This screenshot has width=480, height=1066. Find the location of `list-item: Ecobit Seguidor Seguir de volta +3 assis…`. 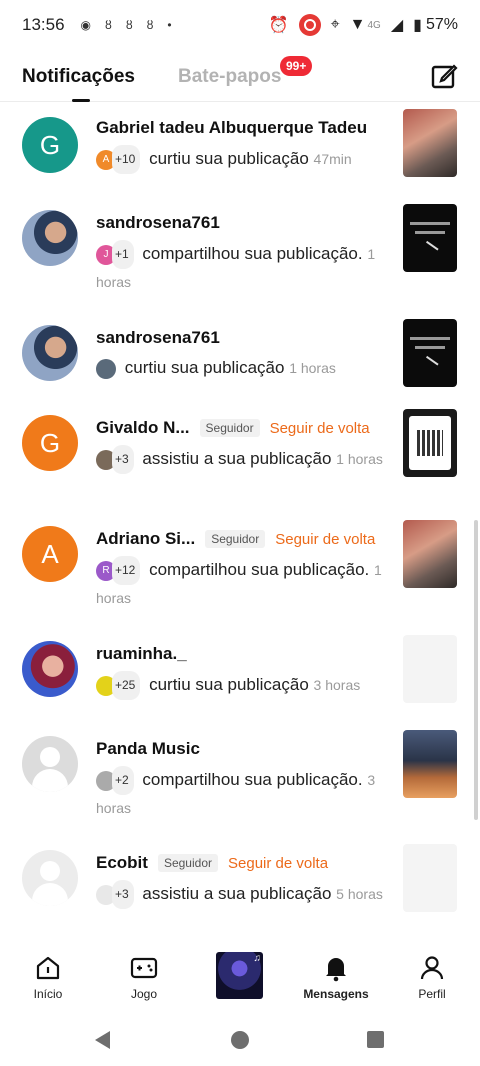

list-item: Ecobit Seguidor Seguir de volta +3 assis… is located at coordinates (240, 893).